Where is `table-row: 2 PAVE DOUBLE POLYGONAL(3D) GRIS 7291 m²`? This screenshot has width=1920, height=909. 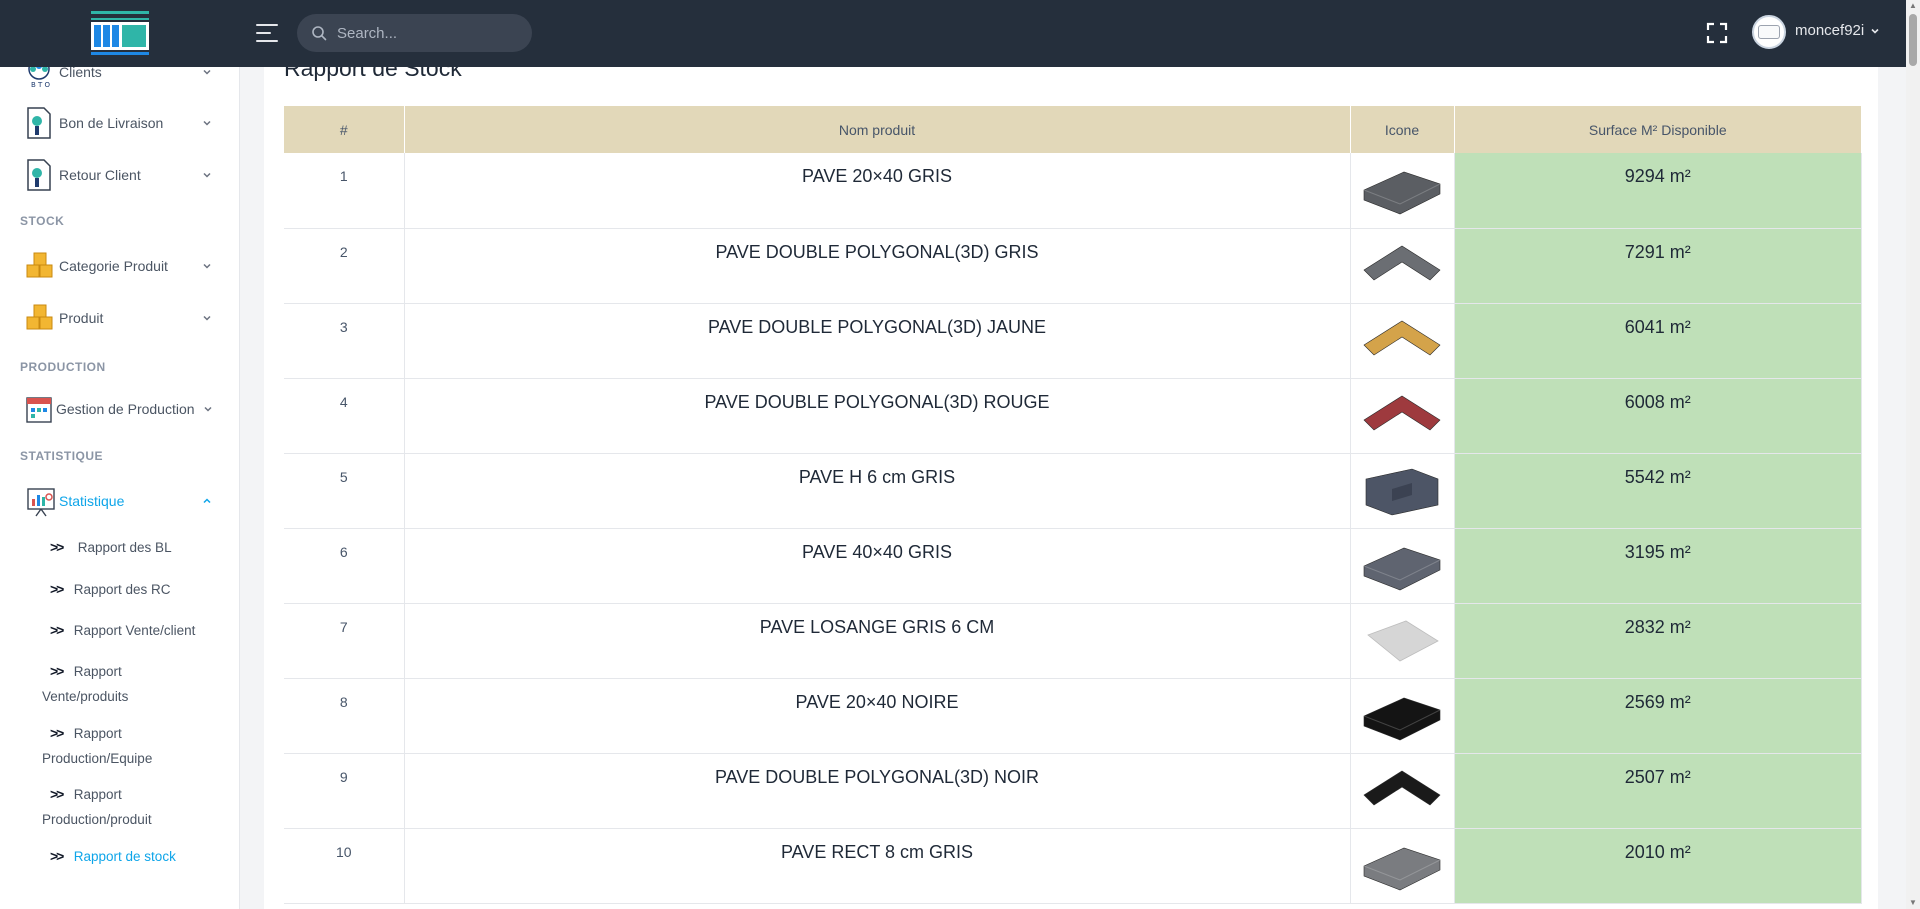
table-row: 2 PAVE DOUBLE POLYGONAL(3D) GRIS 7291 m² is located at coordinates (1073, 266).